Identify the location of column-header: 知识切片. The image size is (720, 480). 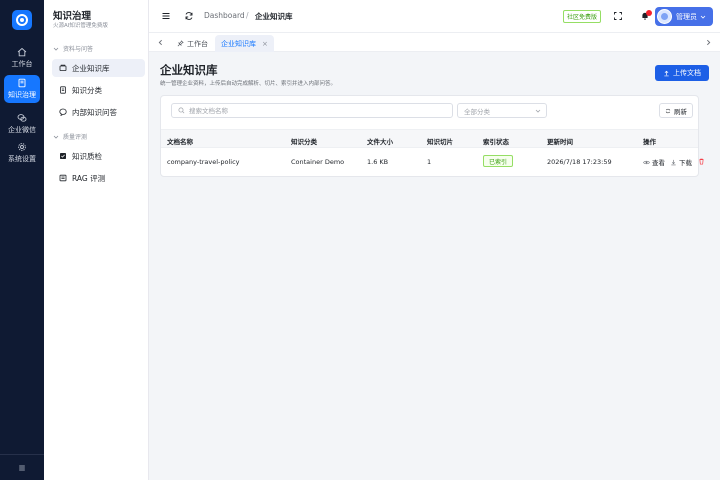
(440, 142).